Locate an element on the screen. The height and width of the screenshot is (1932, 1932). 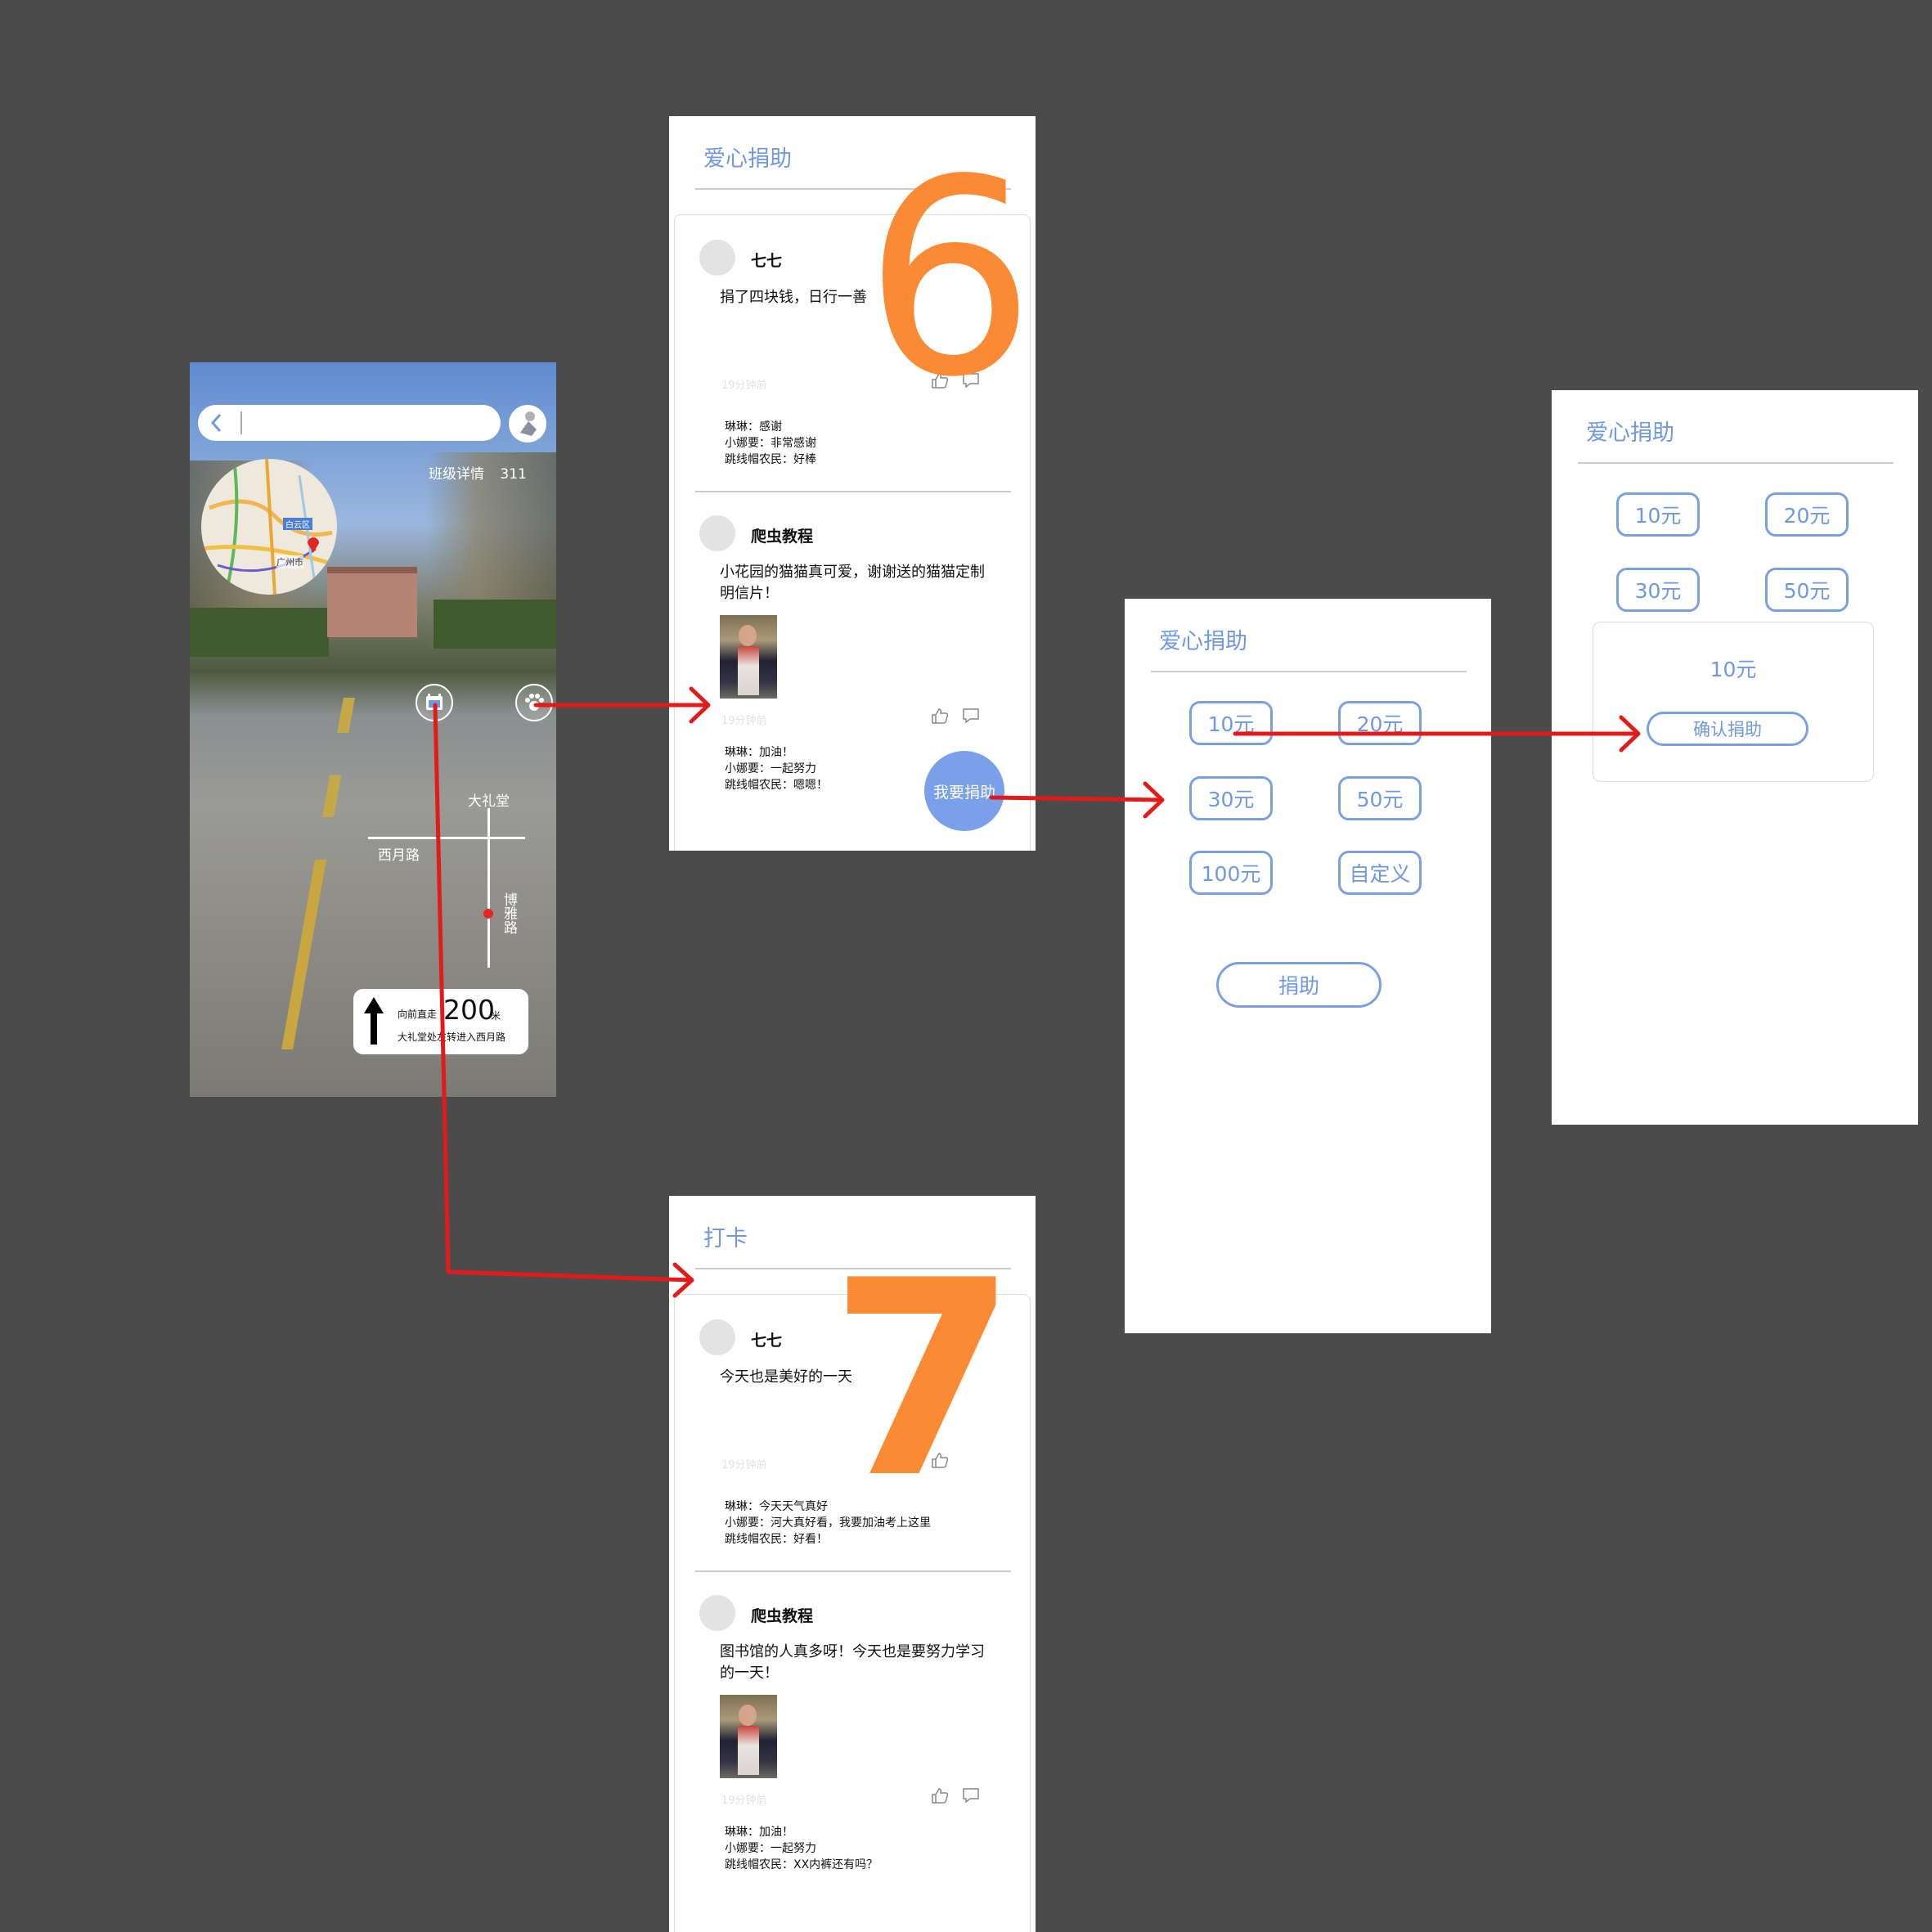
amount-option-100: 100元 is located at coordinates (1231, 873).